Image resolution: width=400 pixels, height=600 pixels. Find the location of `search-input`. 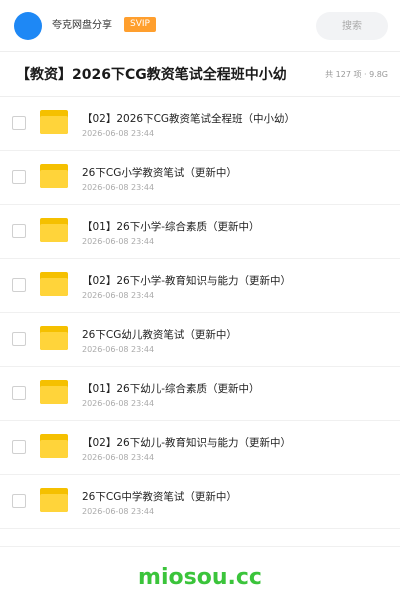

search-input is located at coordinates (352, 26).